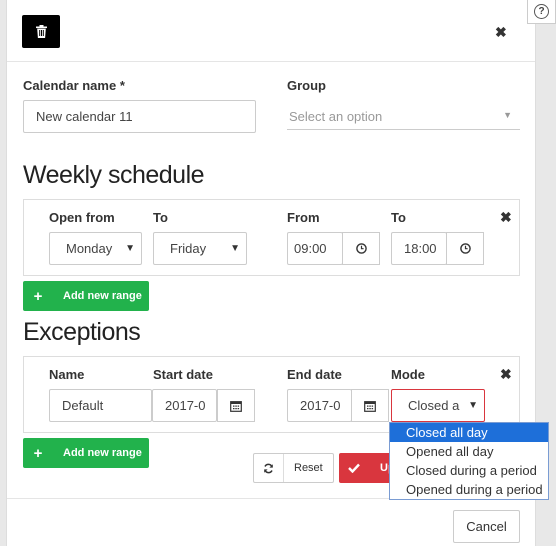 This screenshot has width=556, height=546. Describe the element at coordinates (469, 470) in the screenshot. I see `mode-option: Closed during a period` at that location.